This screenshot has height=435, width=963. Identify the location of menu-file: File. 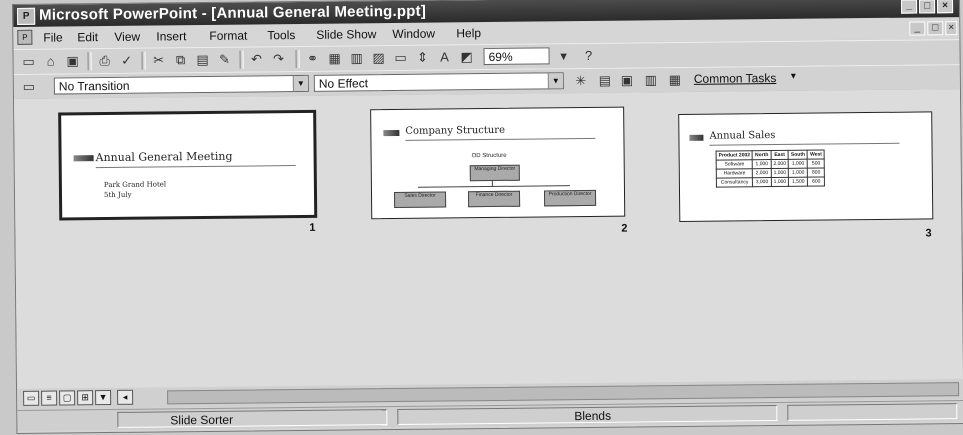
(52, 37).